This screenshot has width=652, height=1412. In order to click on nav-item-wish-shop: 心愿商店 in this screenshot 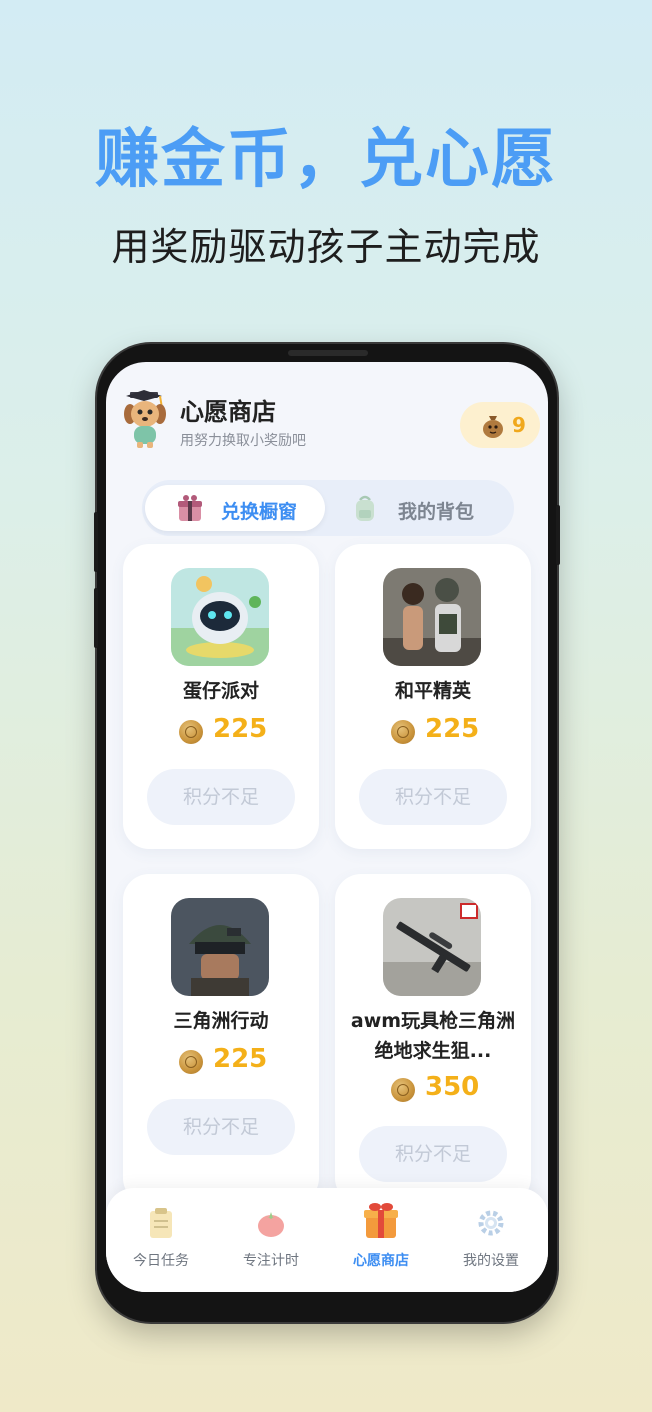, I will do `click(381, 1240)`.